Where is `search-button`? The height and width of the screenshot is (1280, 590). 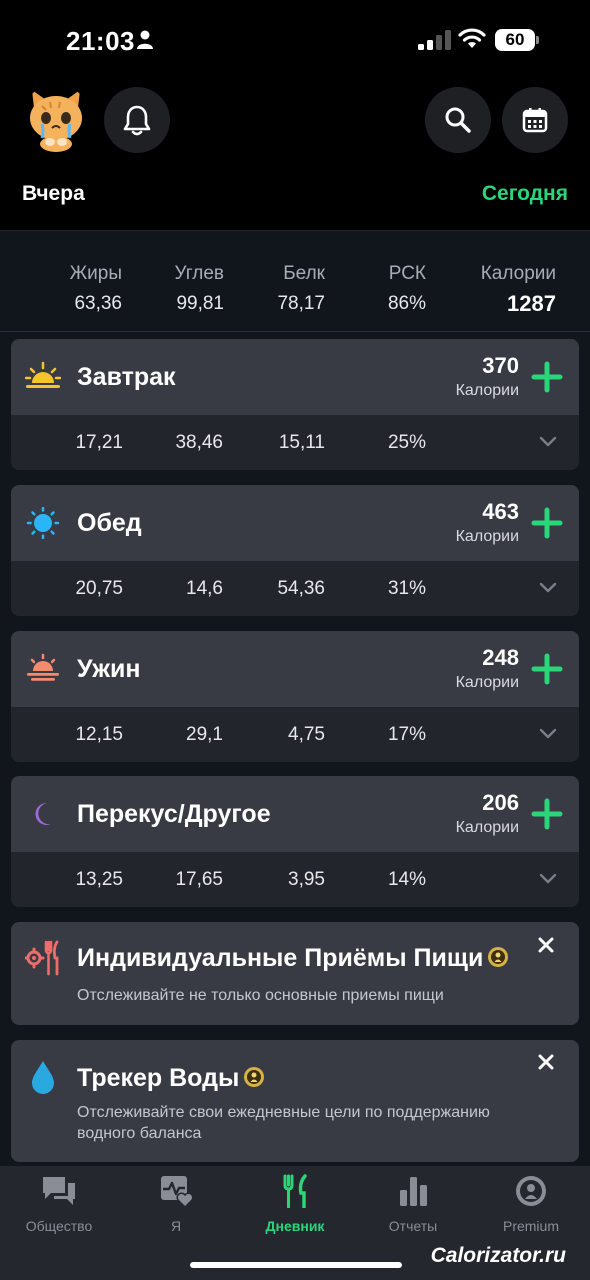
search-button is located at coordinates (458, 120).